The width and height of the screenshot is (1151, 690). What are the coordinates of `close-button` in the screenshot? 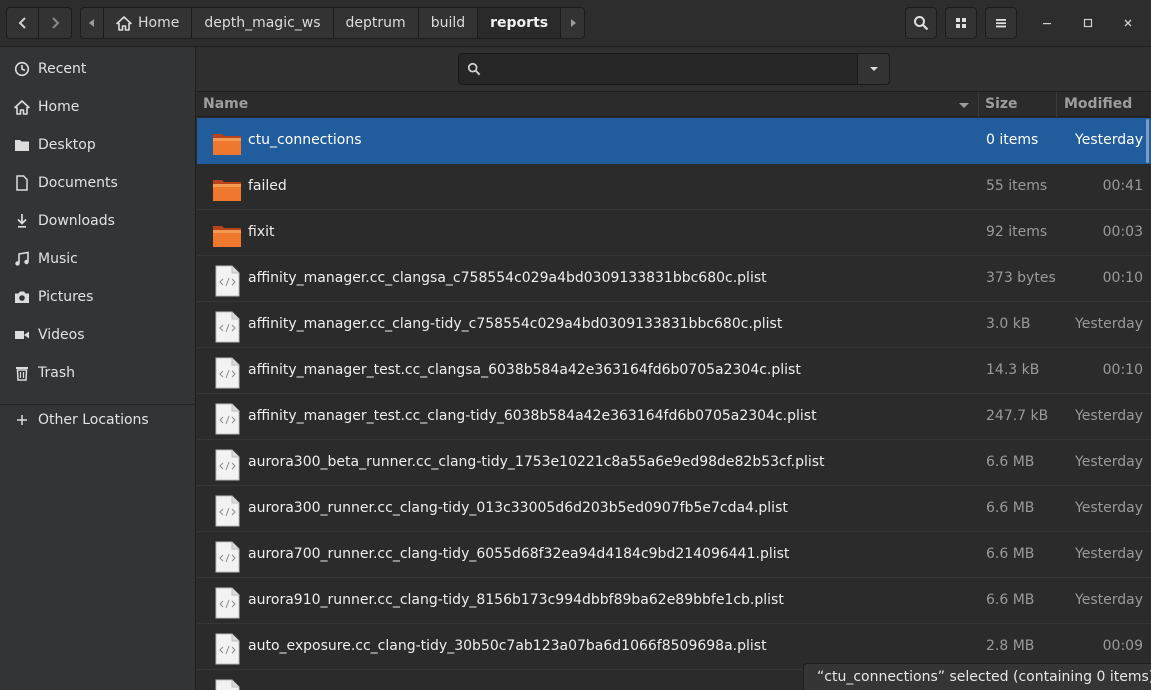 It's located at (1128, 23).